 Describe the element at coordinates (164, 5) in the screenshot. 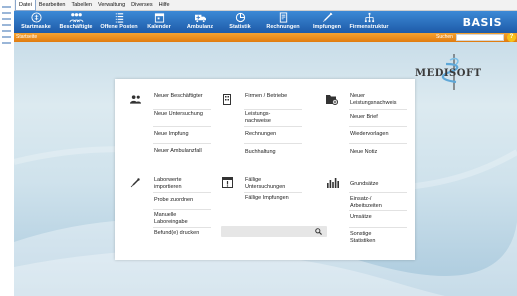

I see `menu-hilfe: Hilfe` at that location.